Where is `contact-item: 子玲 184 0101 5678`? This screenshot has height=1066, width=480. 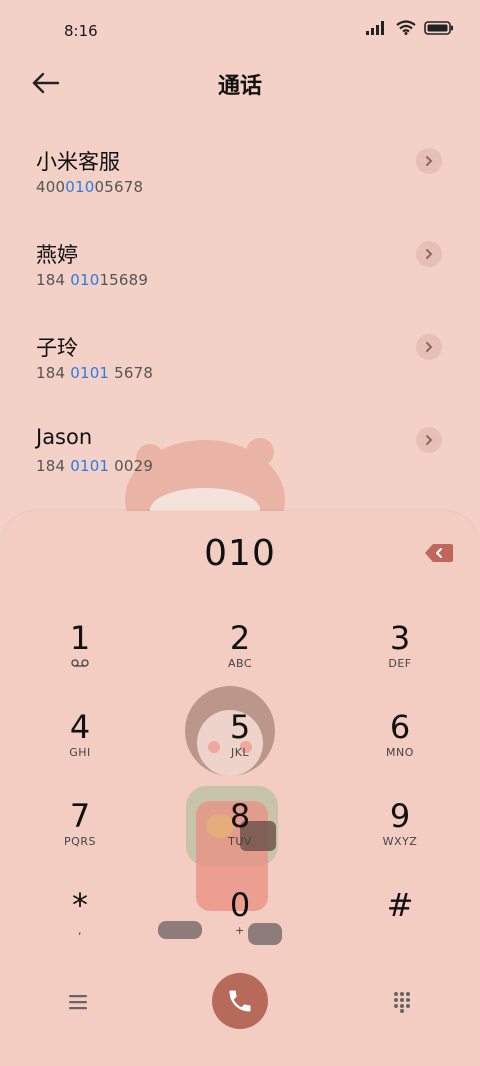
contact-item: 子玲 184 0101 5678 is located at coordinates (240, 362).